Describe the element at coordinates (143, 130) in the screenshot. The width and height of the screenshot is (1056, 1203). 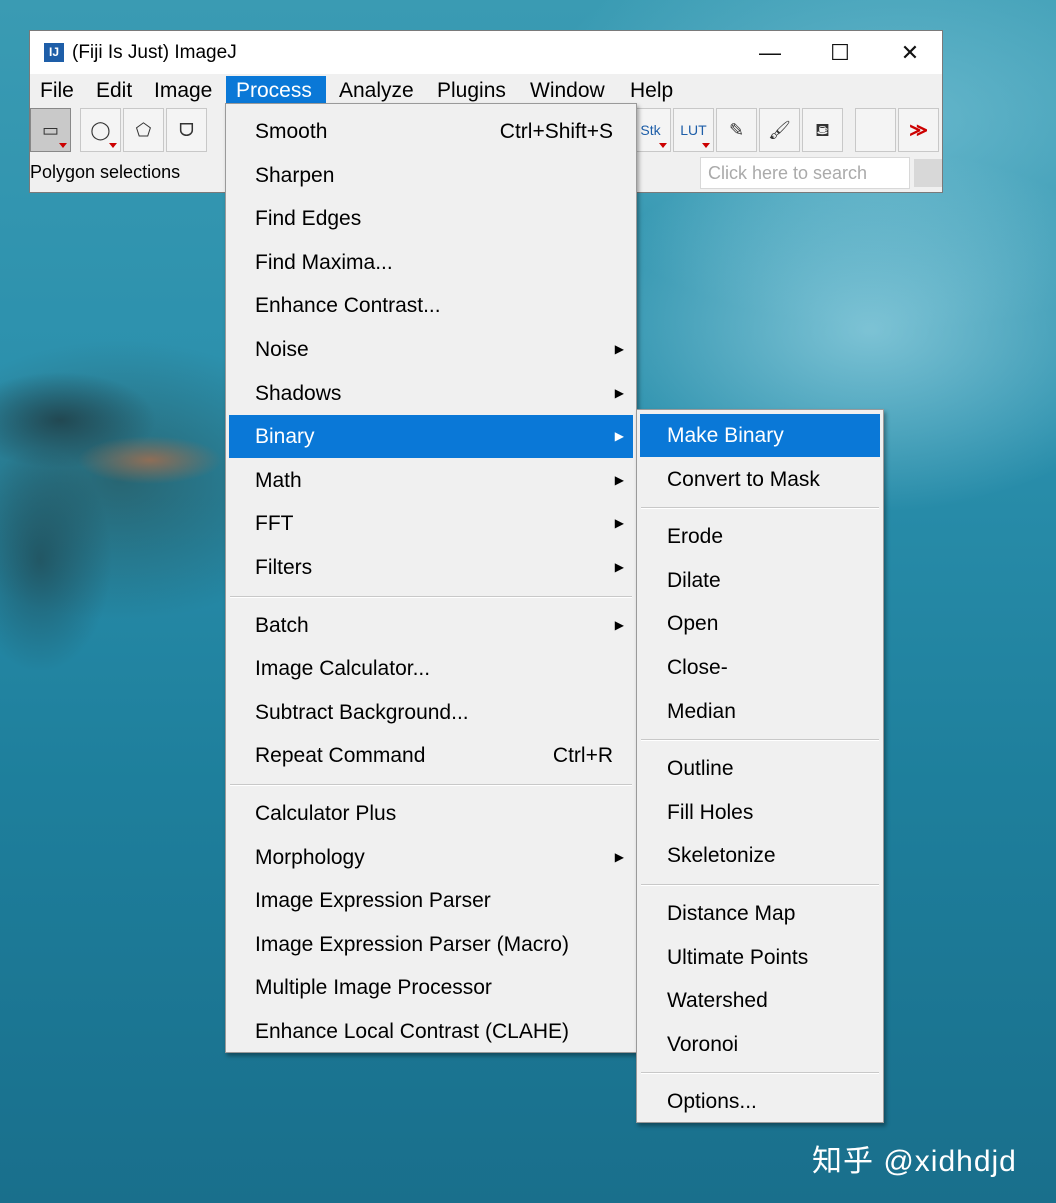
I see `polygon-tool-icon: ⬠` at that location.